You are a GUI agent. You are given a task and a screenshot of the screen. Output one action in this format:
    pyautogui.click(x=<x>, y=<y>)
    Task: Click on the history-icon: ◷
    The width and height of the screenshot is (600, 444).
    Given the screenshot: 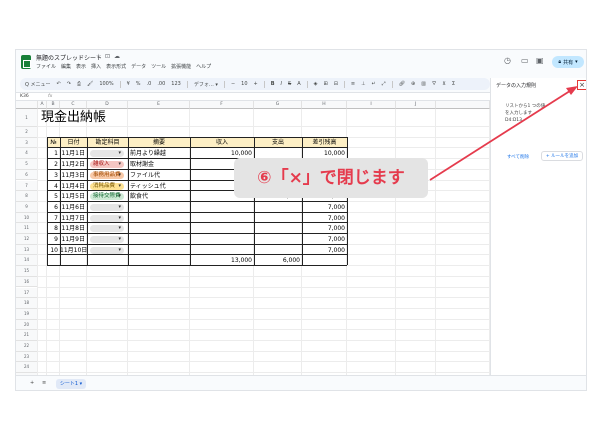 What is the action you would take?
    pyautogui.click(x=507, y=61)
    